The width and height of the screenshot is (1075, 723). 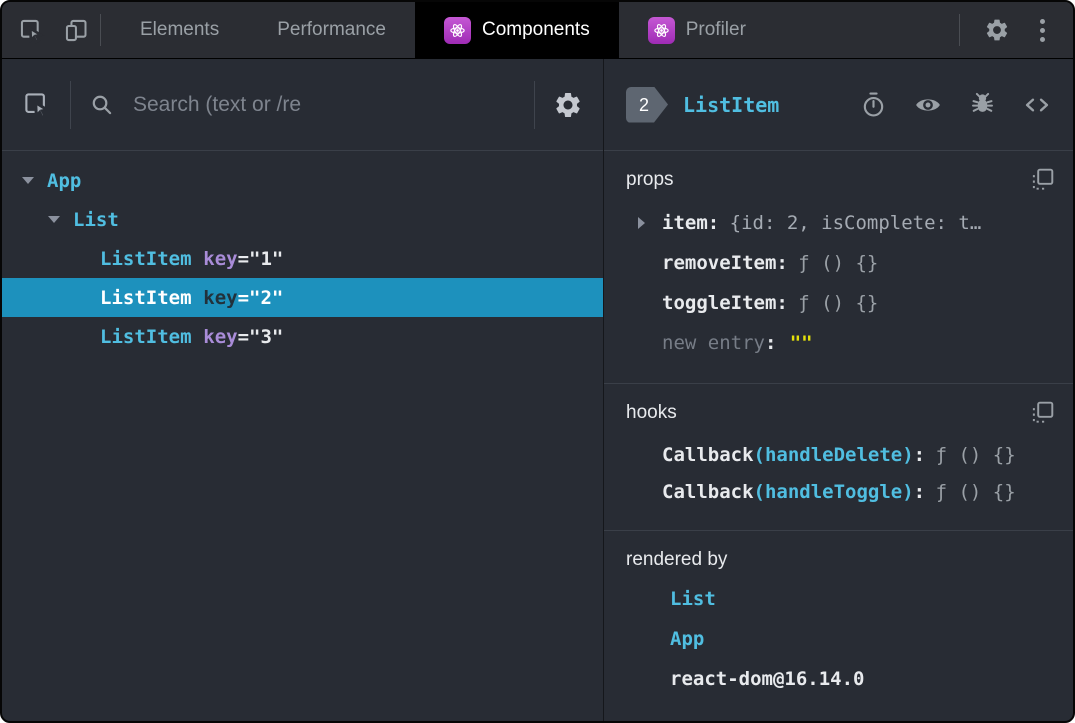 What do you see at coordinates (650, 179) in the screenshot?
I see `props-heading: props` at bounding box center [650, 179].